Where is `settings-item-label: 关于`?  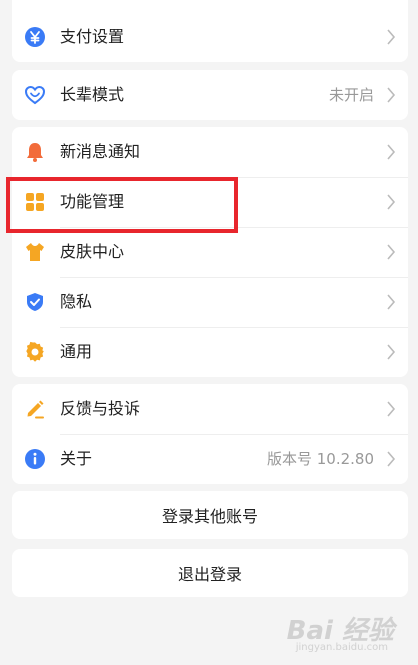 settings-item-label: 关于 is located at coordinates (76, 458).